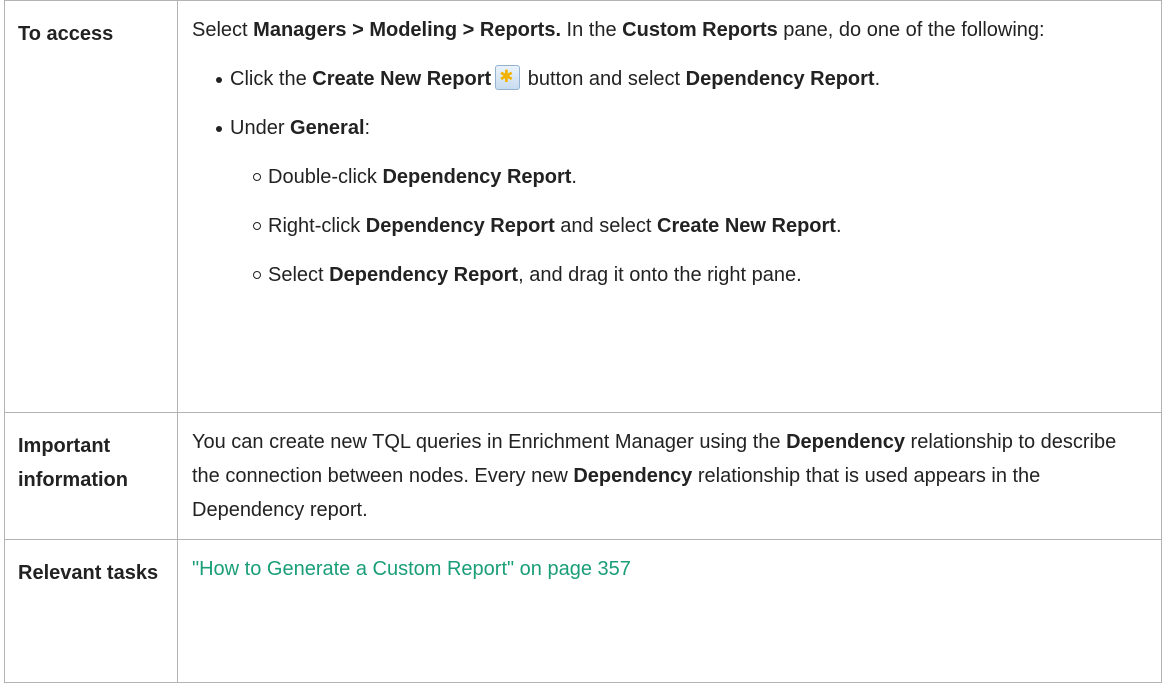 The width and height of the screenshot is (1166, 683). Describe the element at coordinates (271, 79) in the screenshot. I see `text-span: Click the` at that location.